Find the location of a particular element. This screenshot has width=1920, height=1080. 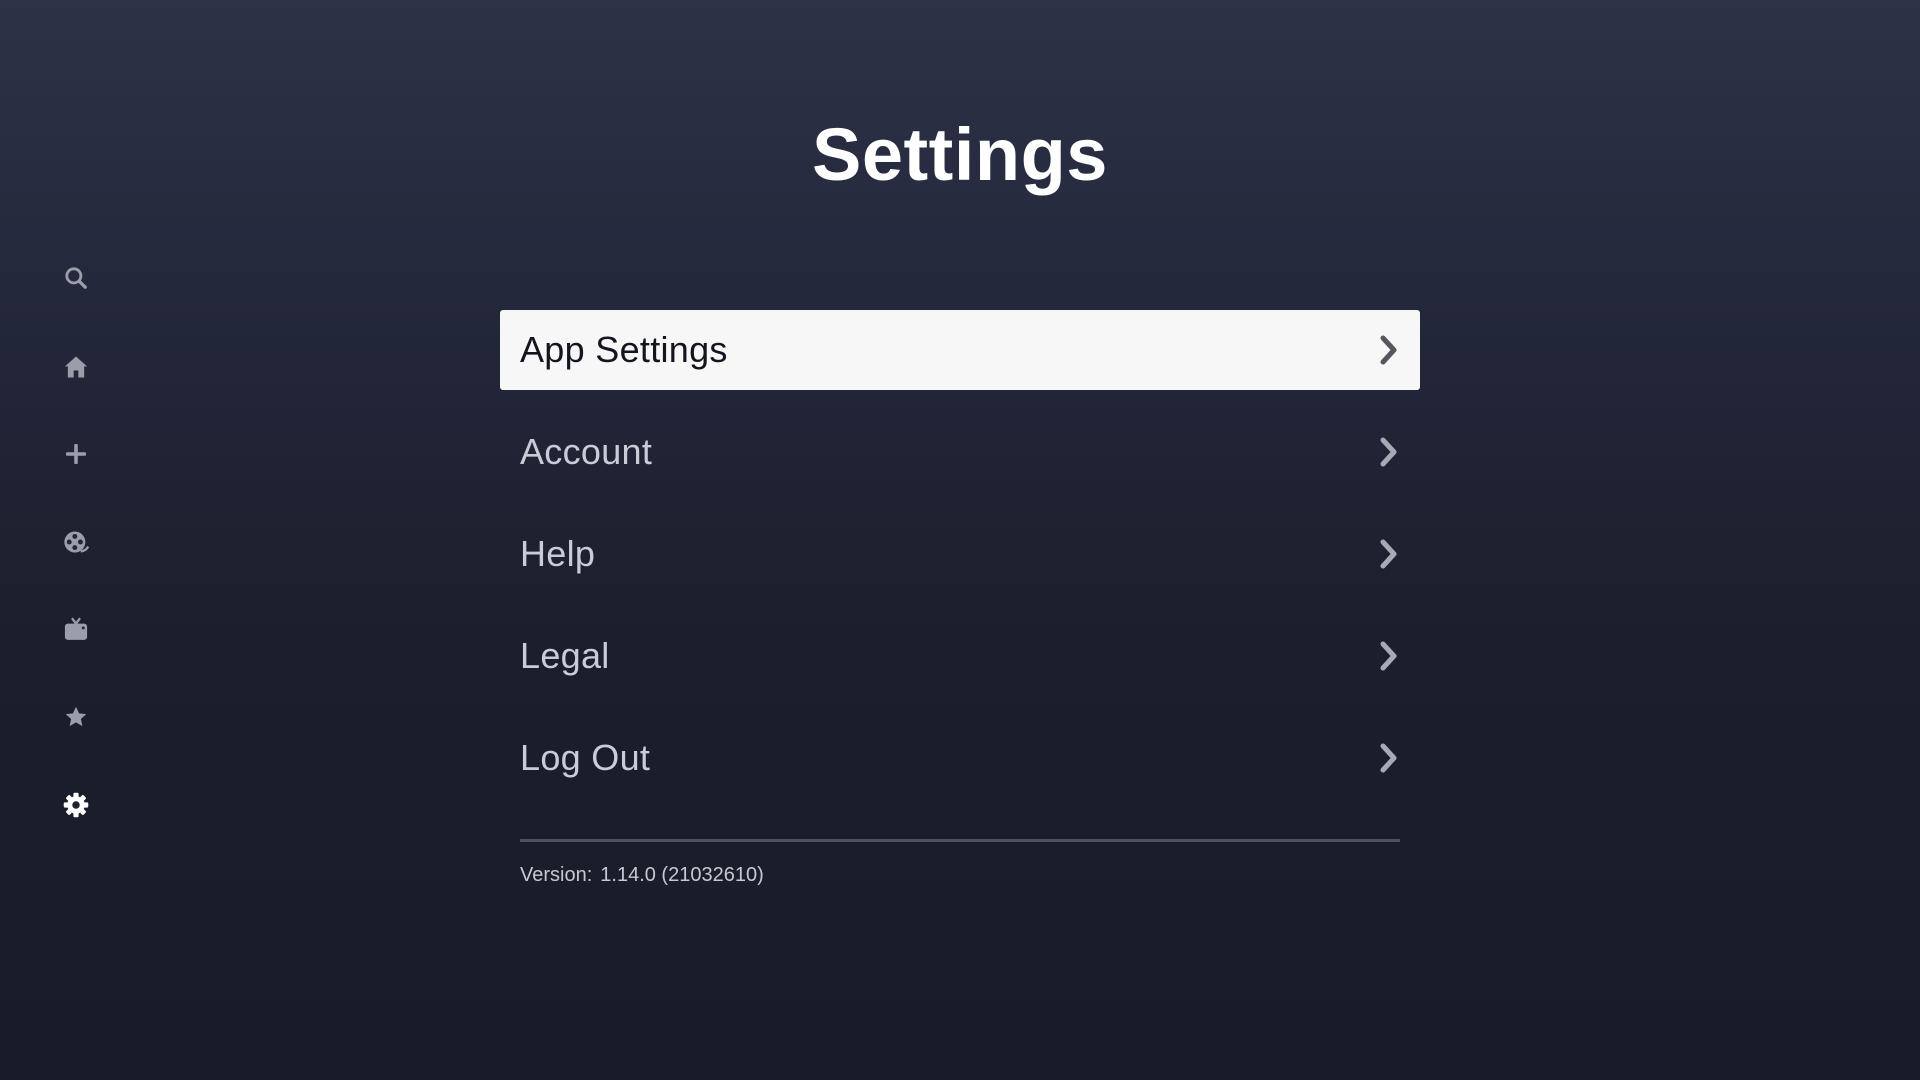

sidebar-item-tv is located at coordinates (76, 630).